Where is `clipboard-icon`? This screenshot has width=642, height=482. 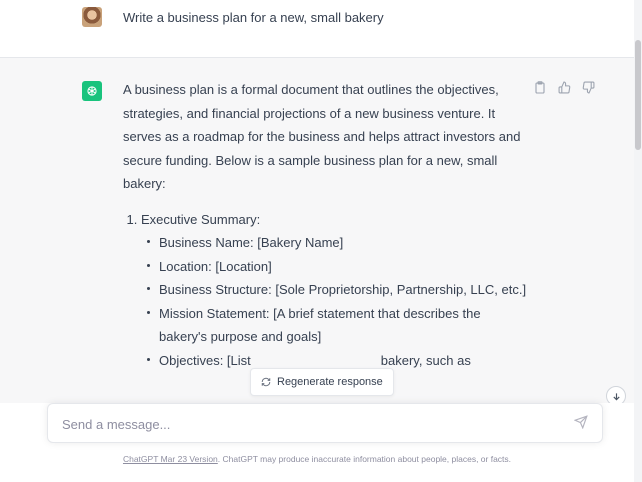 clipboard-icon is located at coordinates (540, 87).